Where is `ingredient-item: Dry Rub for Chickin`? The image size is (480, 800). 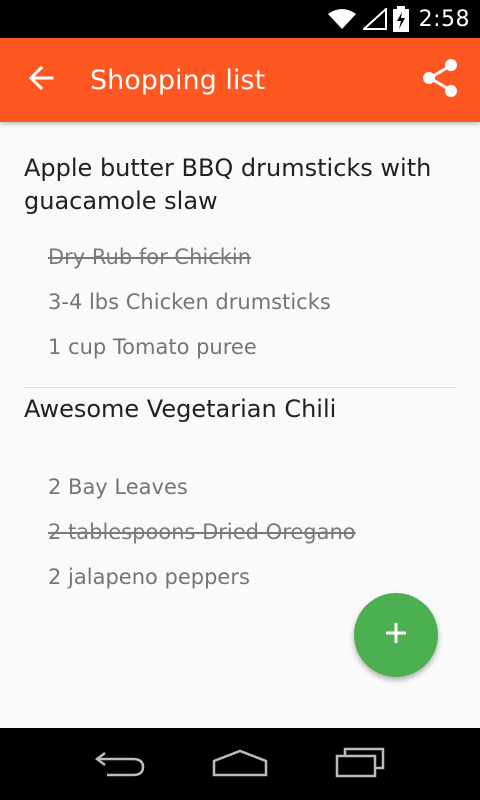 ingredient-item: Dry Rub for Chickin is located at coordinates (240, 257).